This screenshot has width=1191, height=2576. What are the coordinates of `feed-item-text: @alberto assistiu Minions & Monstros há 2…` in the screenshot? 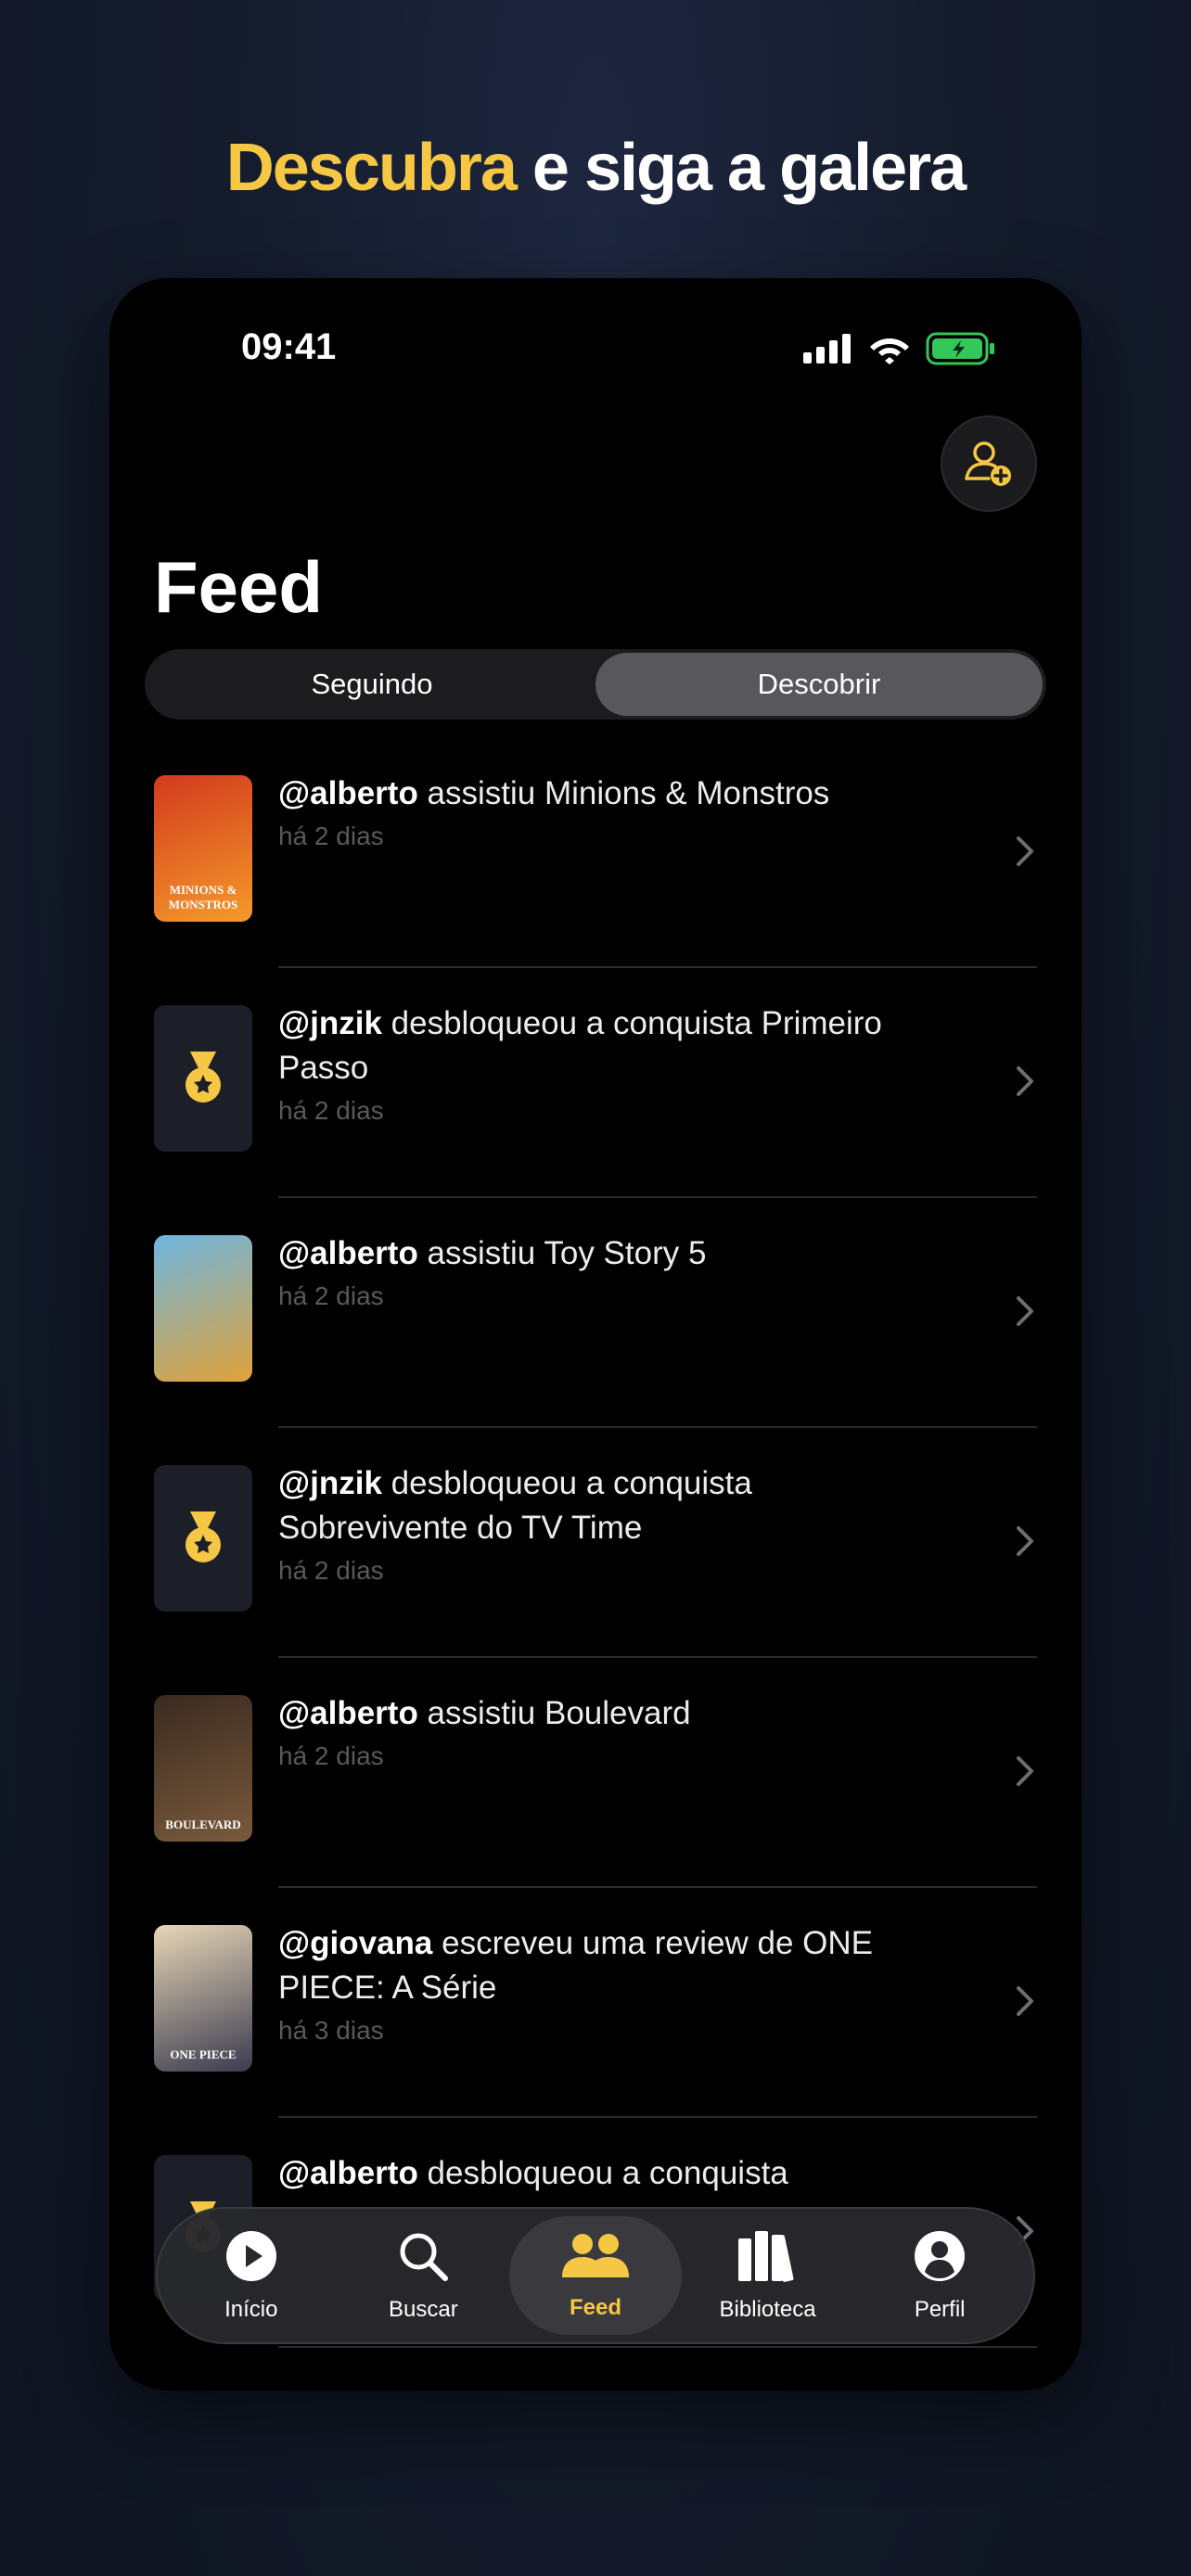 It's located at (603, 811).